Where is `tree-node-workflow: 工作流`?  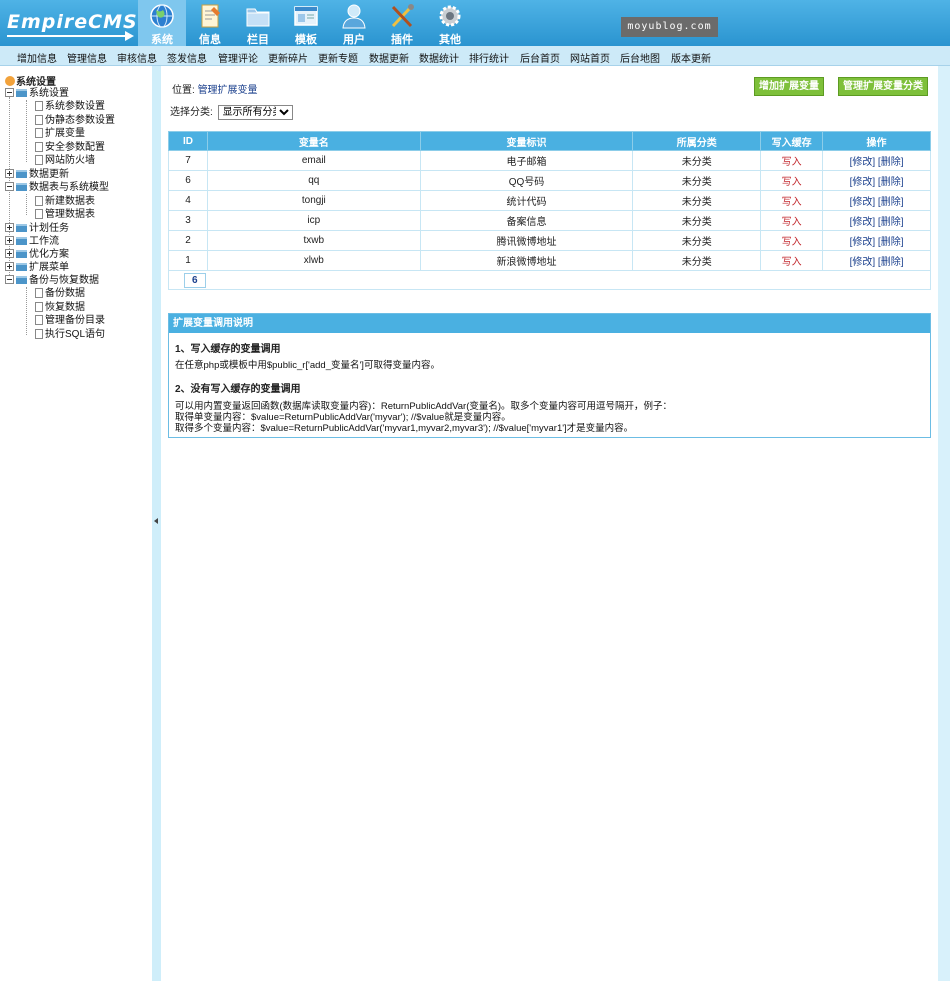
tree-node-workflow: 工作流 is located at coordinates (32, 242).